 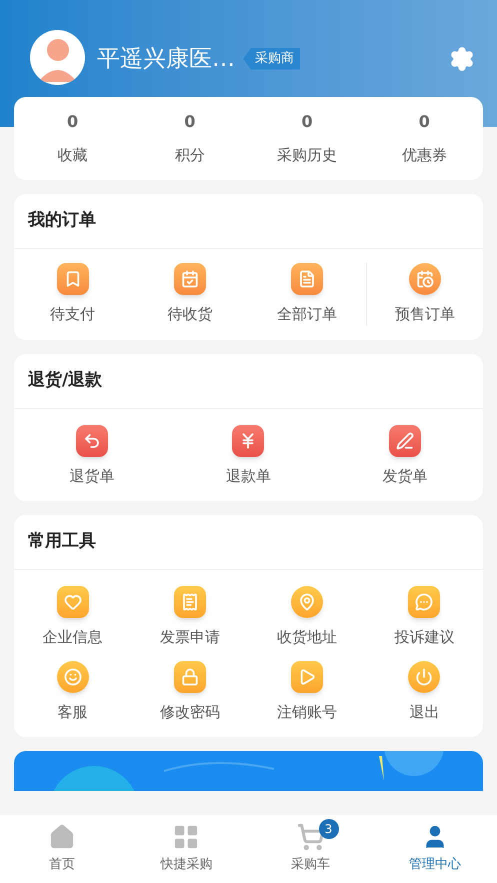 What do you see at coordinates (190, 602) in the screenshot?
I see `receipt-icon` at bounding box center [190, 602].